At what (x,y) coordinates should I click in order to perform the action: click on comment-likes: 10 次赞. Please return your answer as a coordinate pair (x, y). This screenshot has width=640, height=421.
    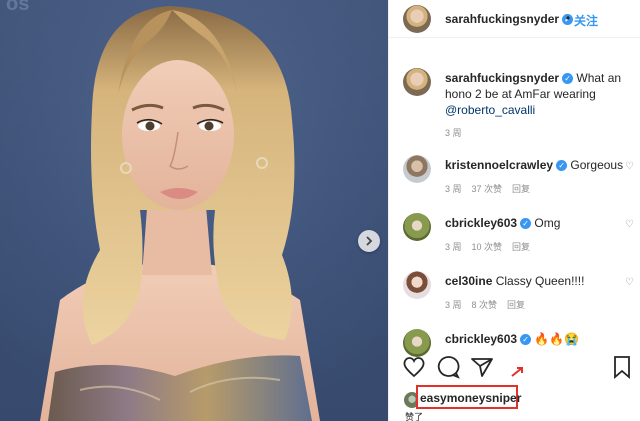
    Looking at the image, I should click on (487, 247).